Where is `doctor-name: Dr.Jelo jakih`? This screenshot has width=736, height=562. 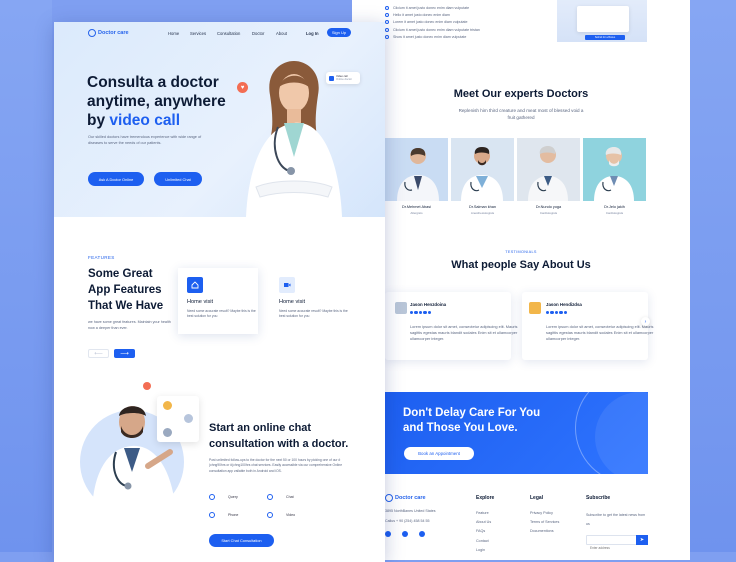 doctor-name: Dr.Jelo jakih is located at coordinates (614, 207).